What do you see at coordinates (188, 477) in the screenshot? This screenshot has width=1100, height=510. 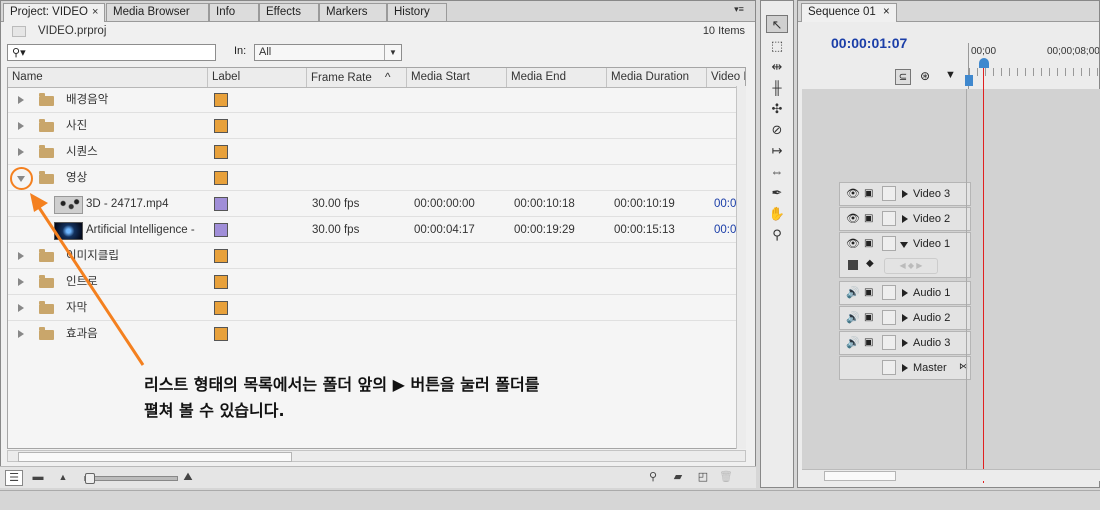 I see `zoom-in-icon: ⛰` at bounding box center [188, 477].